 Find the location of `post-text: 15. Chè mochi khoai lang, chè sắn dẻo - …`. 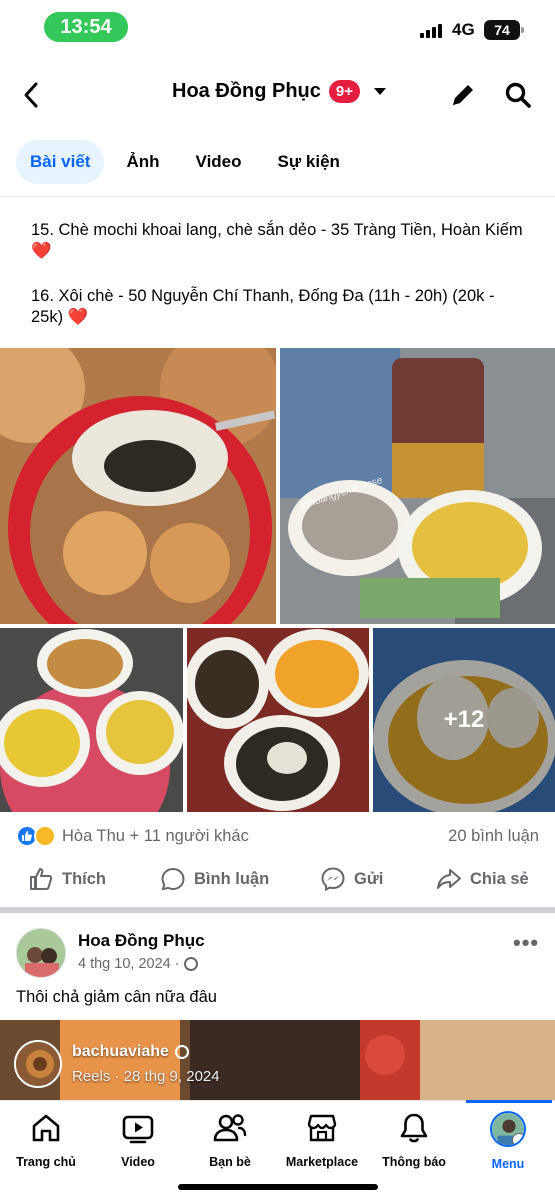

post-text: 15. Chè mochi khoai lang, chè sắn dẻo - … is located at coordinates (279, 286).